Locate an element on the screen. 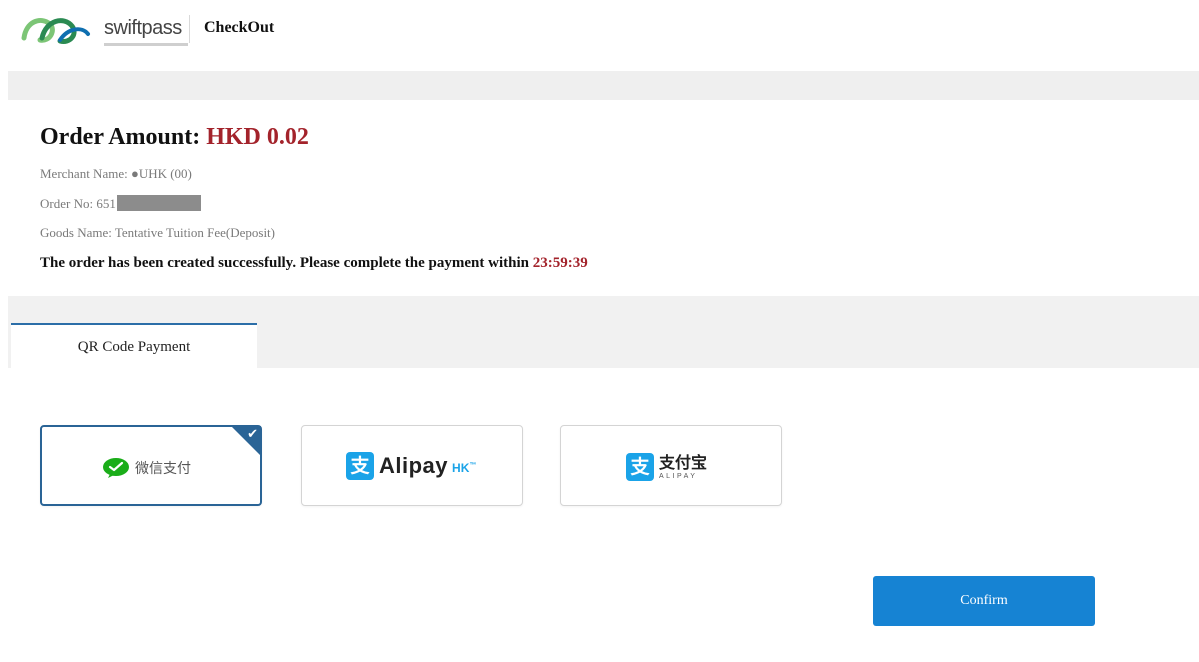  wechat-pay-option: ✔ 微信支付 is located at coordinates (151, 465).